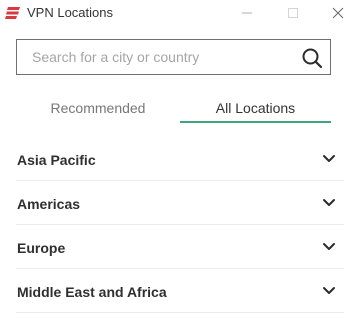 The image size is (351, 324). I want to click on minimize-button, so click(247, 13).